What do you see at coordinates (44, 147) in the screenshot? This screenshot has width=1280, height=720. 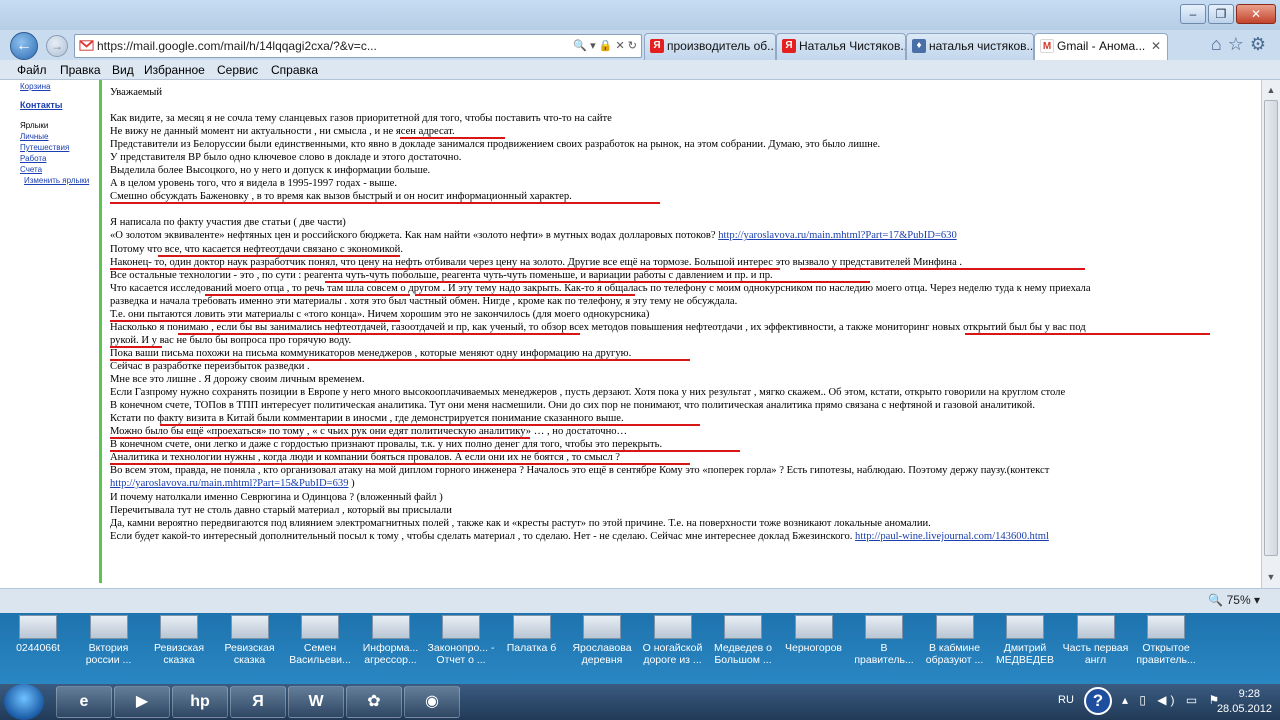 I see `label-travel: Путешествия` at bounding box center [44, 147].